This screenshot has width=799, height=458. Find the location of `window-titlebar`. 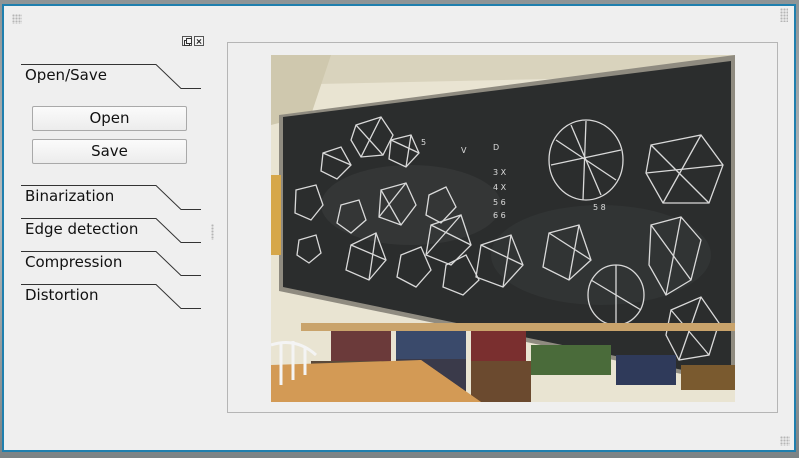

window-titlebar is located at coordinates (399, 17).